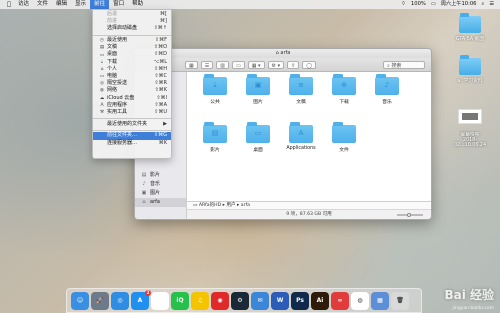 The image size is (500, 313). What do you see at coordinates (404, 64) in the screenshot?
I see `search-field: ⌕ 搜索` at bounding box center [404, 64].